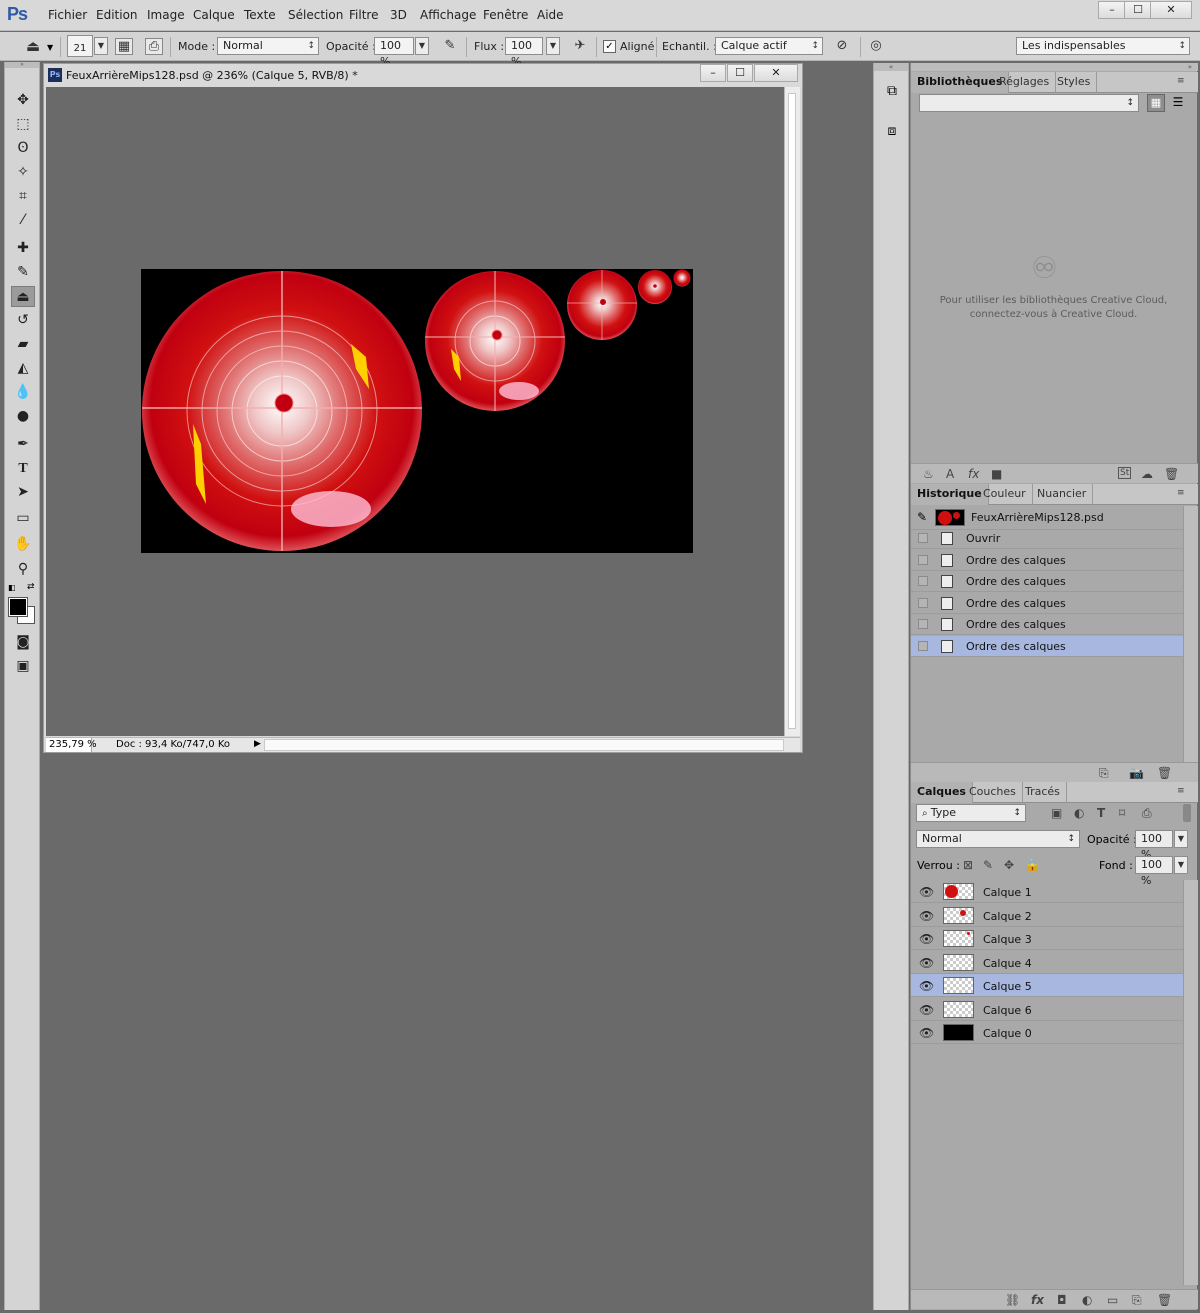 This screenshot has height=1313, width=1200. I want to click on visibility-eye-icon: 👁, so click(926, 939).